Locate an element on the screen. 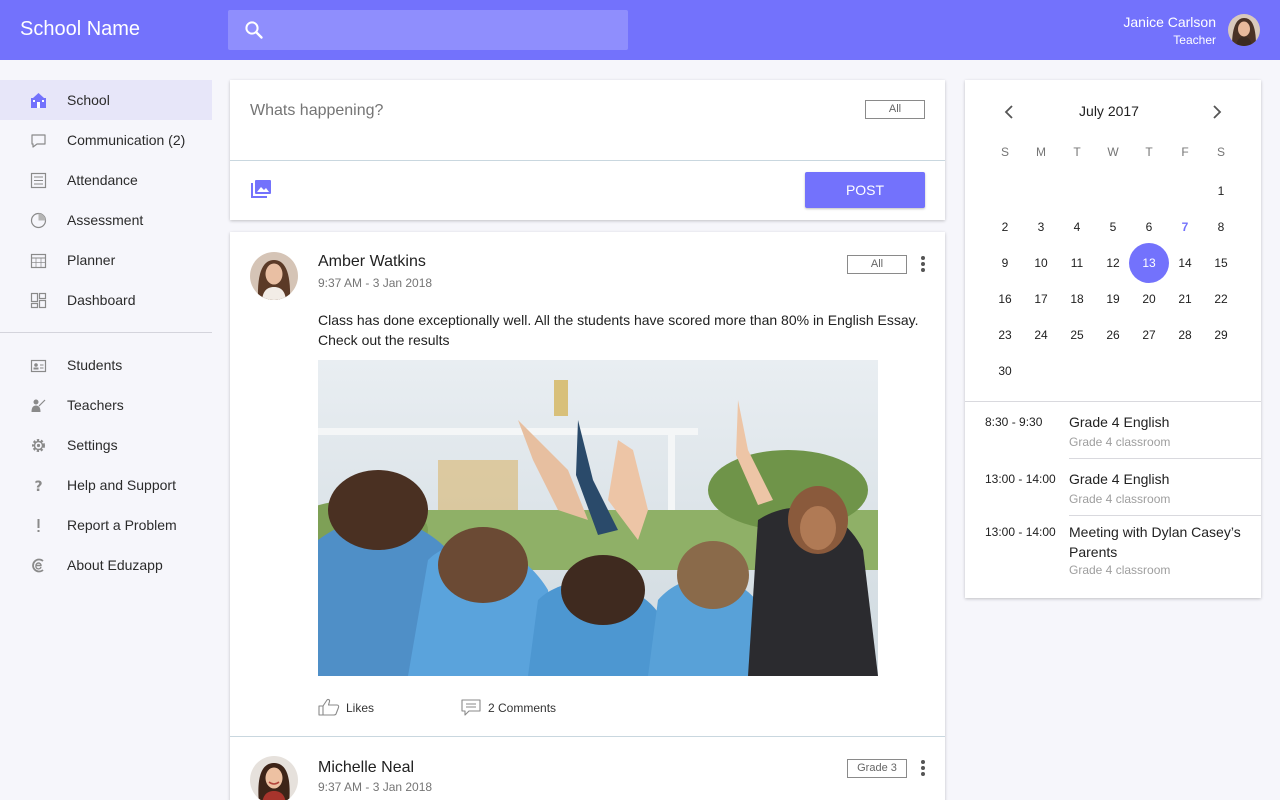 The height and width of the screenshot is (800, 1280). sidebar-item-label: Assessment is located at coordinates (105, 220).